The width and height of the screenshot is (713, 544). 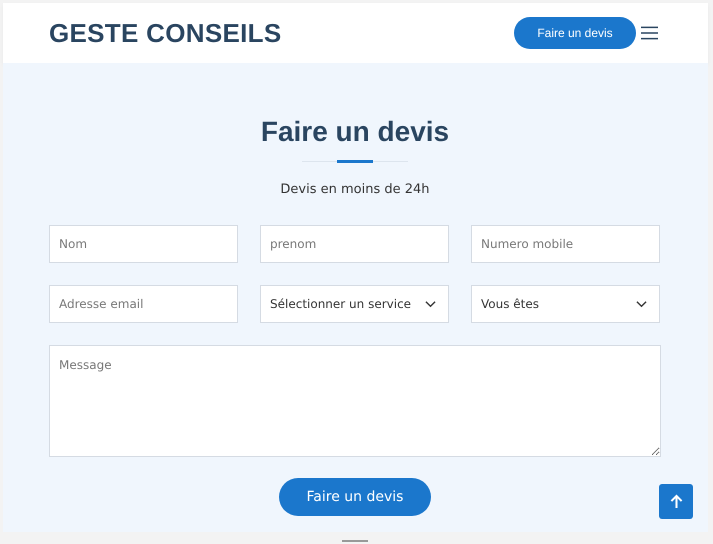 I want to click on back-to-top-button, so click(x=676, y=501).